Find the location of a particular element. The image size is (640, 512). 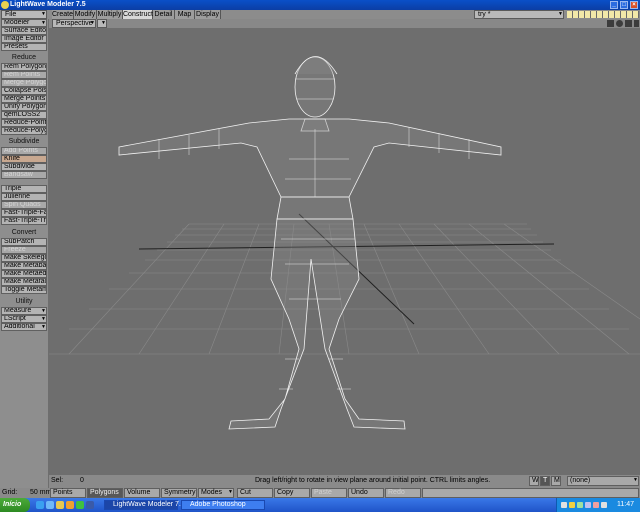

tab-construct: Construct is located at coordinates (138, 14).